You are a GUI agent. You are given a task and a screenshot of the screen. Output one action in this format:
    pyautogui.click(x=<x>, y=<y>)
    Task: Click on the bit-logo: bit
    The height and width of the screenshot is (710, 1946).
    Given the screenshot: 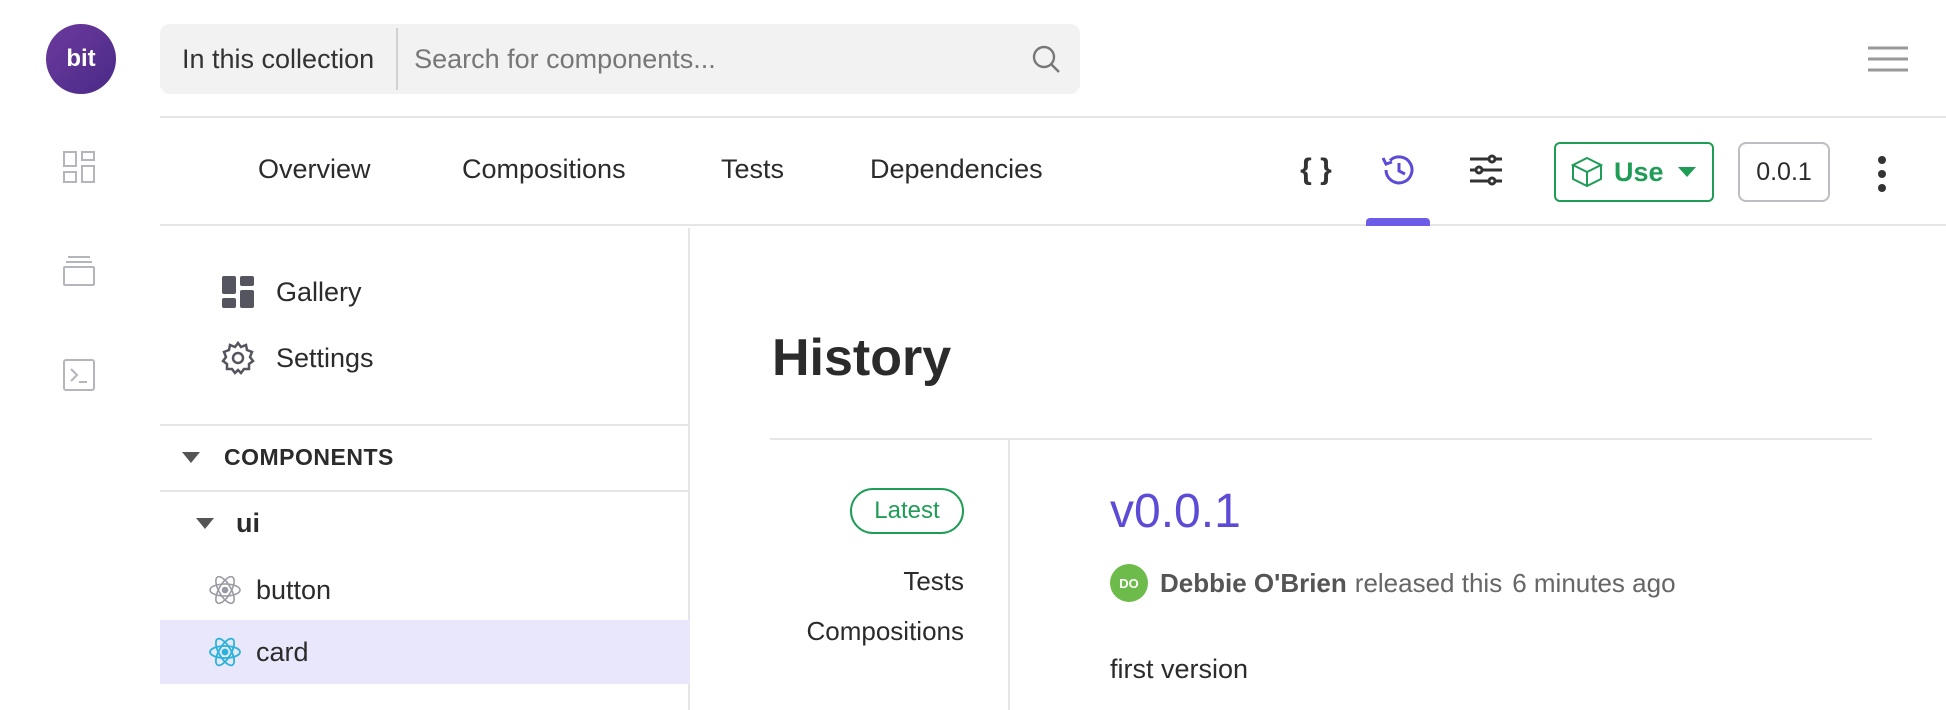 What is the action you would take?
    pyautogui.click(x=81, y=59)
    